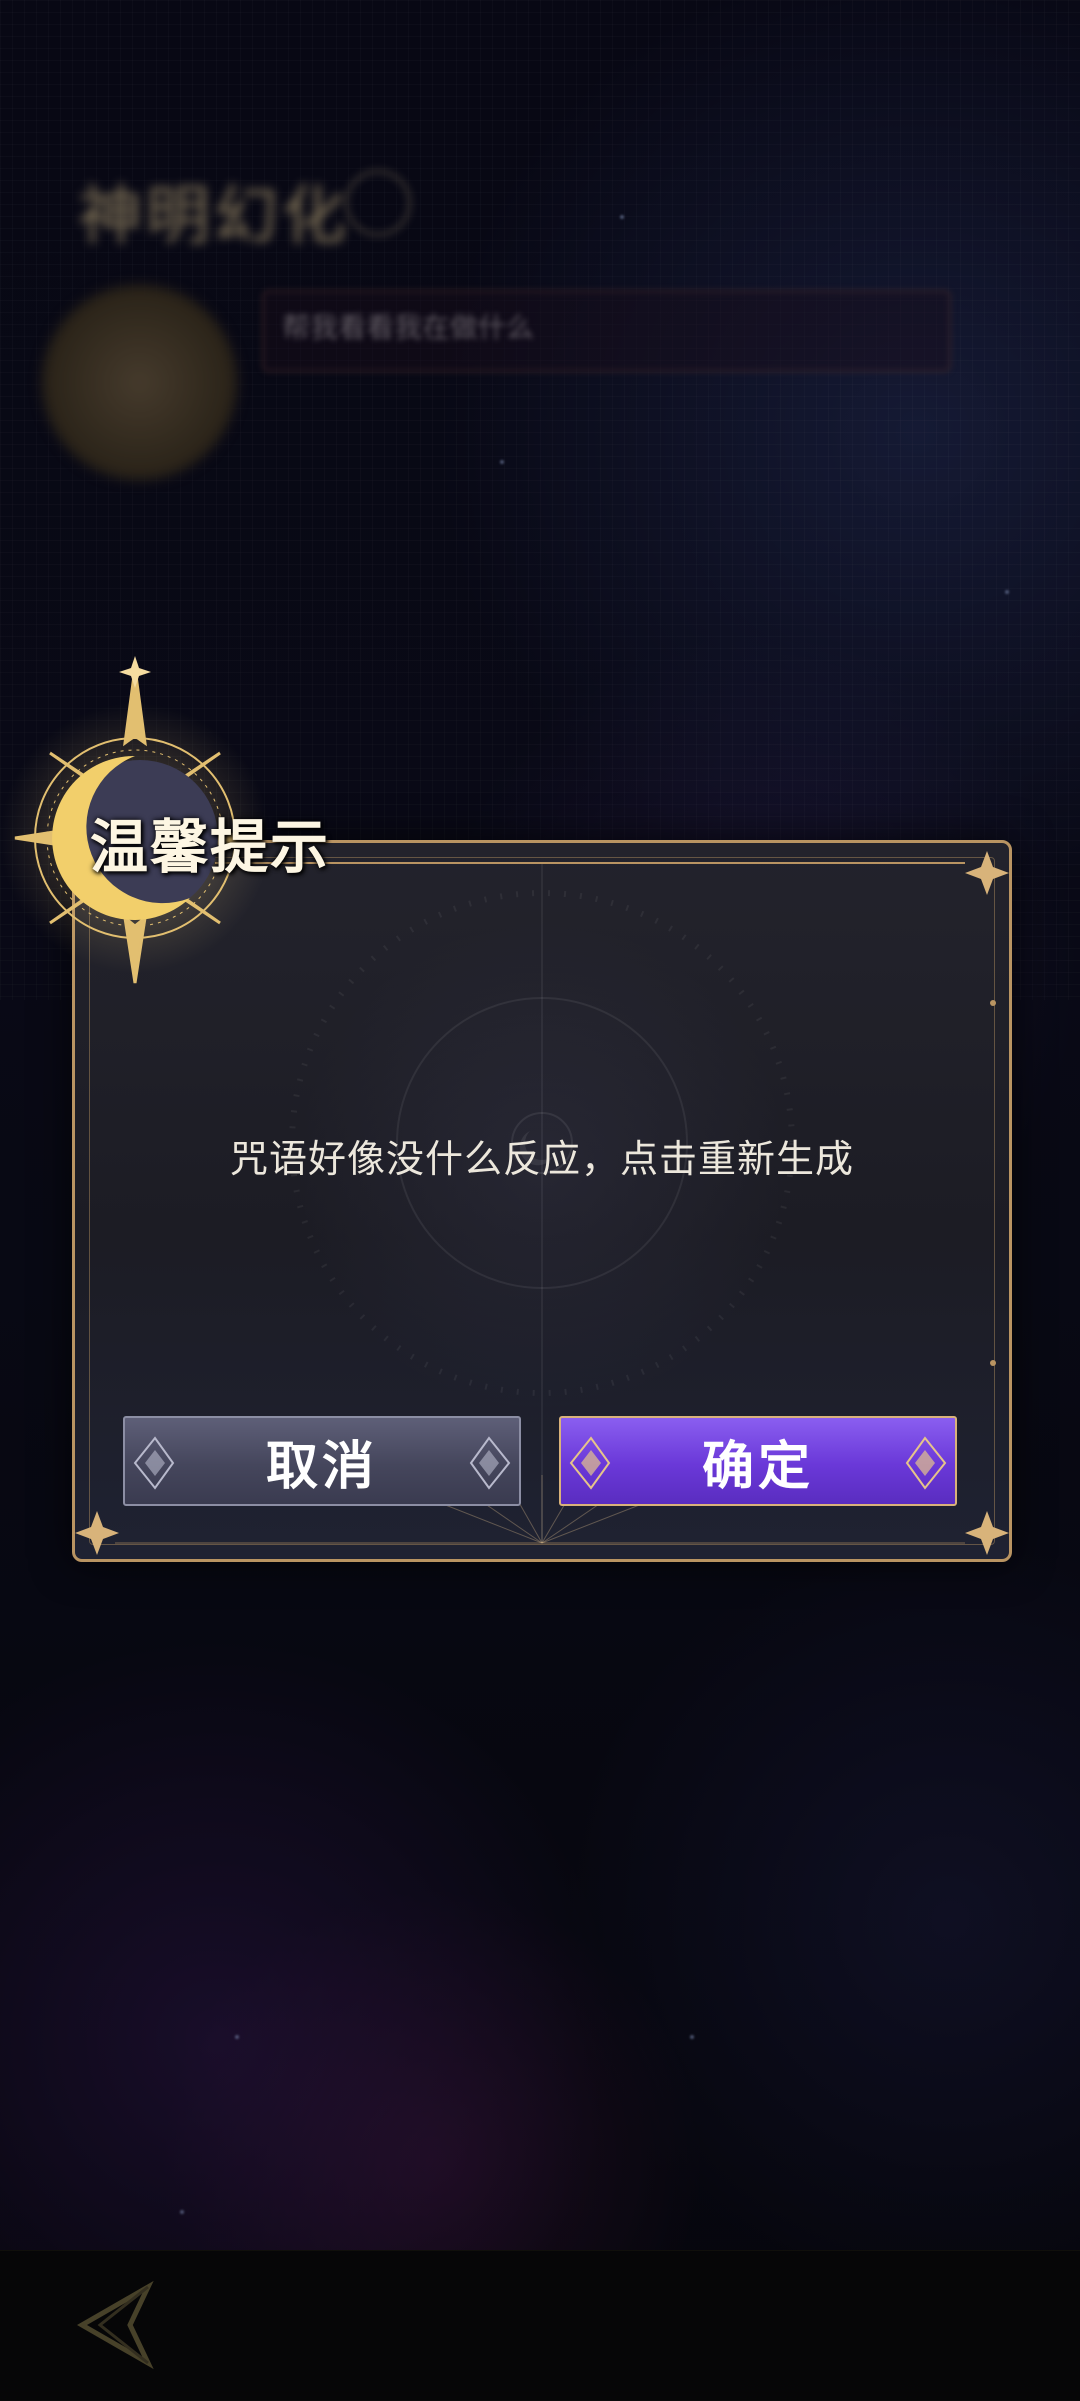  I want to click on confirm-button: 确定, so click(758, 1461).